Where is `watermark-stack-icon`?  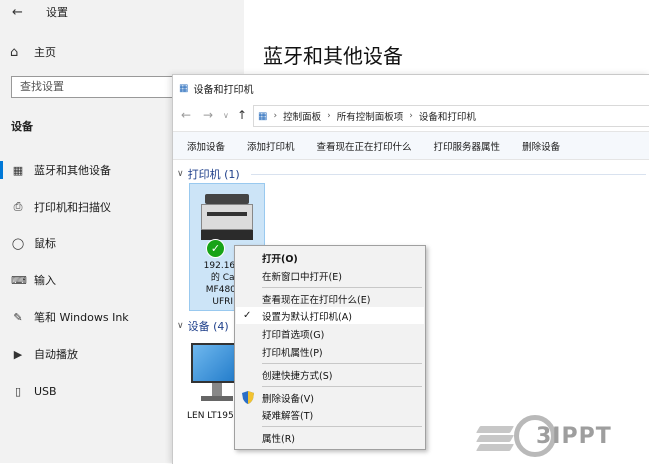
watermark-stack-icon is located at coordinates (495, 439).